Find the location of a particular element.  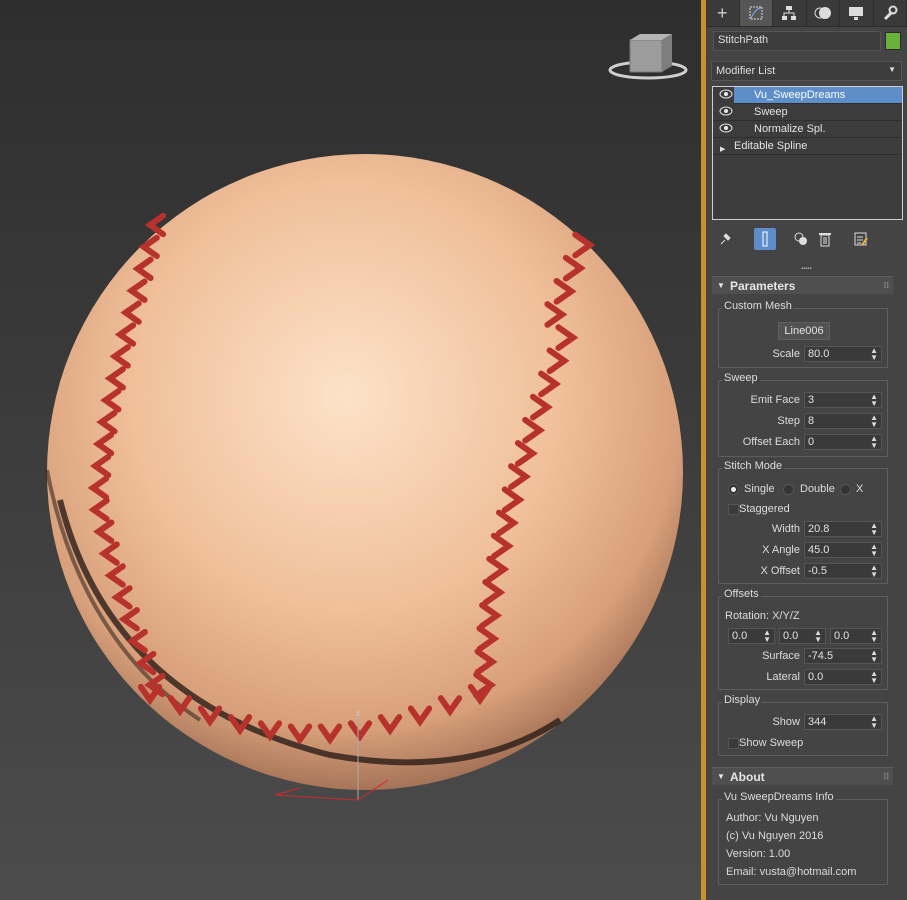

panel-grip-icon: ▪▪▪▪▪ is located at coordinates (807, 269).